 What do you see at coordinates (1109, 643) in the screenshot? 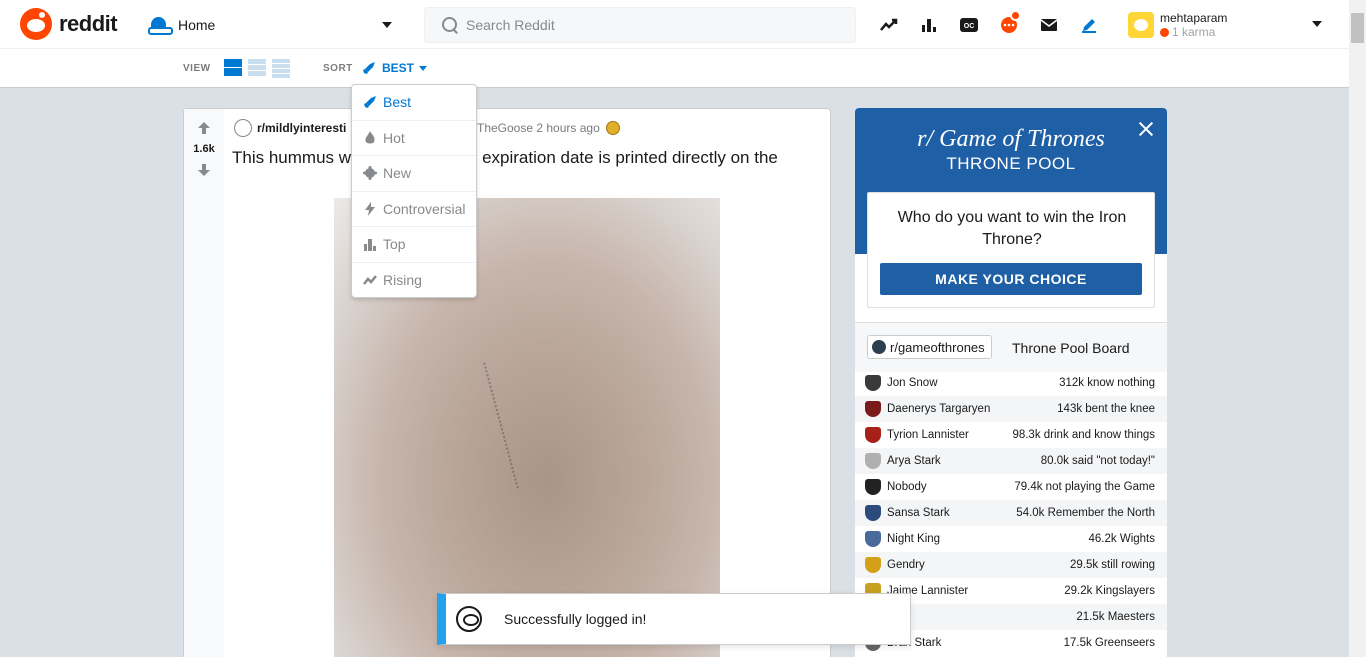
I see `character-score: 17.5k Greenseers` at bounding box center [1109, 643].